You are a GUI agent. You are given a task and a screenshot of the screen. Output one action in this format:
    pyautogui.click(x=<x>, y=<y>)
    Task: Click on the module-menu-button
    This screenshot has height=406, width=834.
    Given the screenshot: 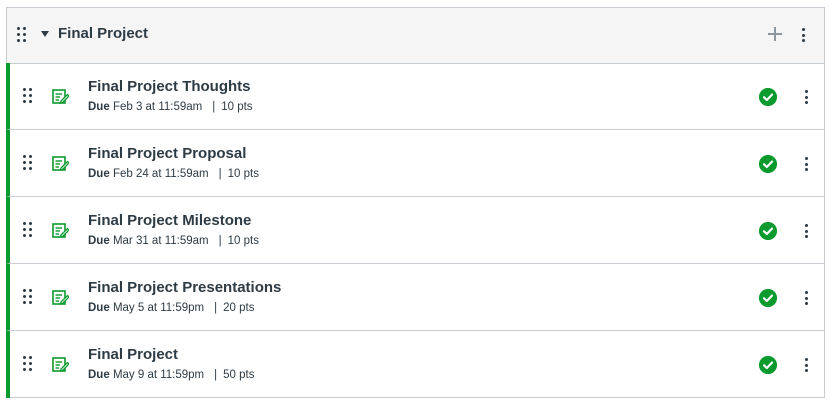 What is the action you would take?
    pyautogui.click(x=804, y=35)
    